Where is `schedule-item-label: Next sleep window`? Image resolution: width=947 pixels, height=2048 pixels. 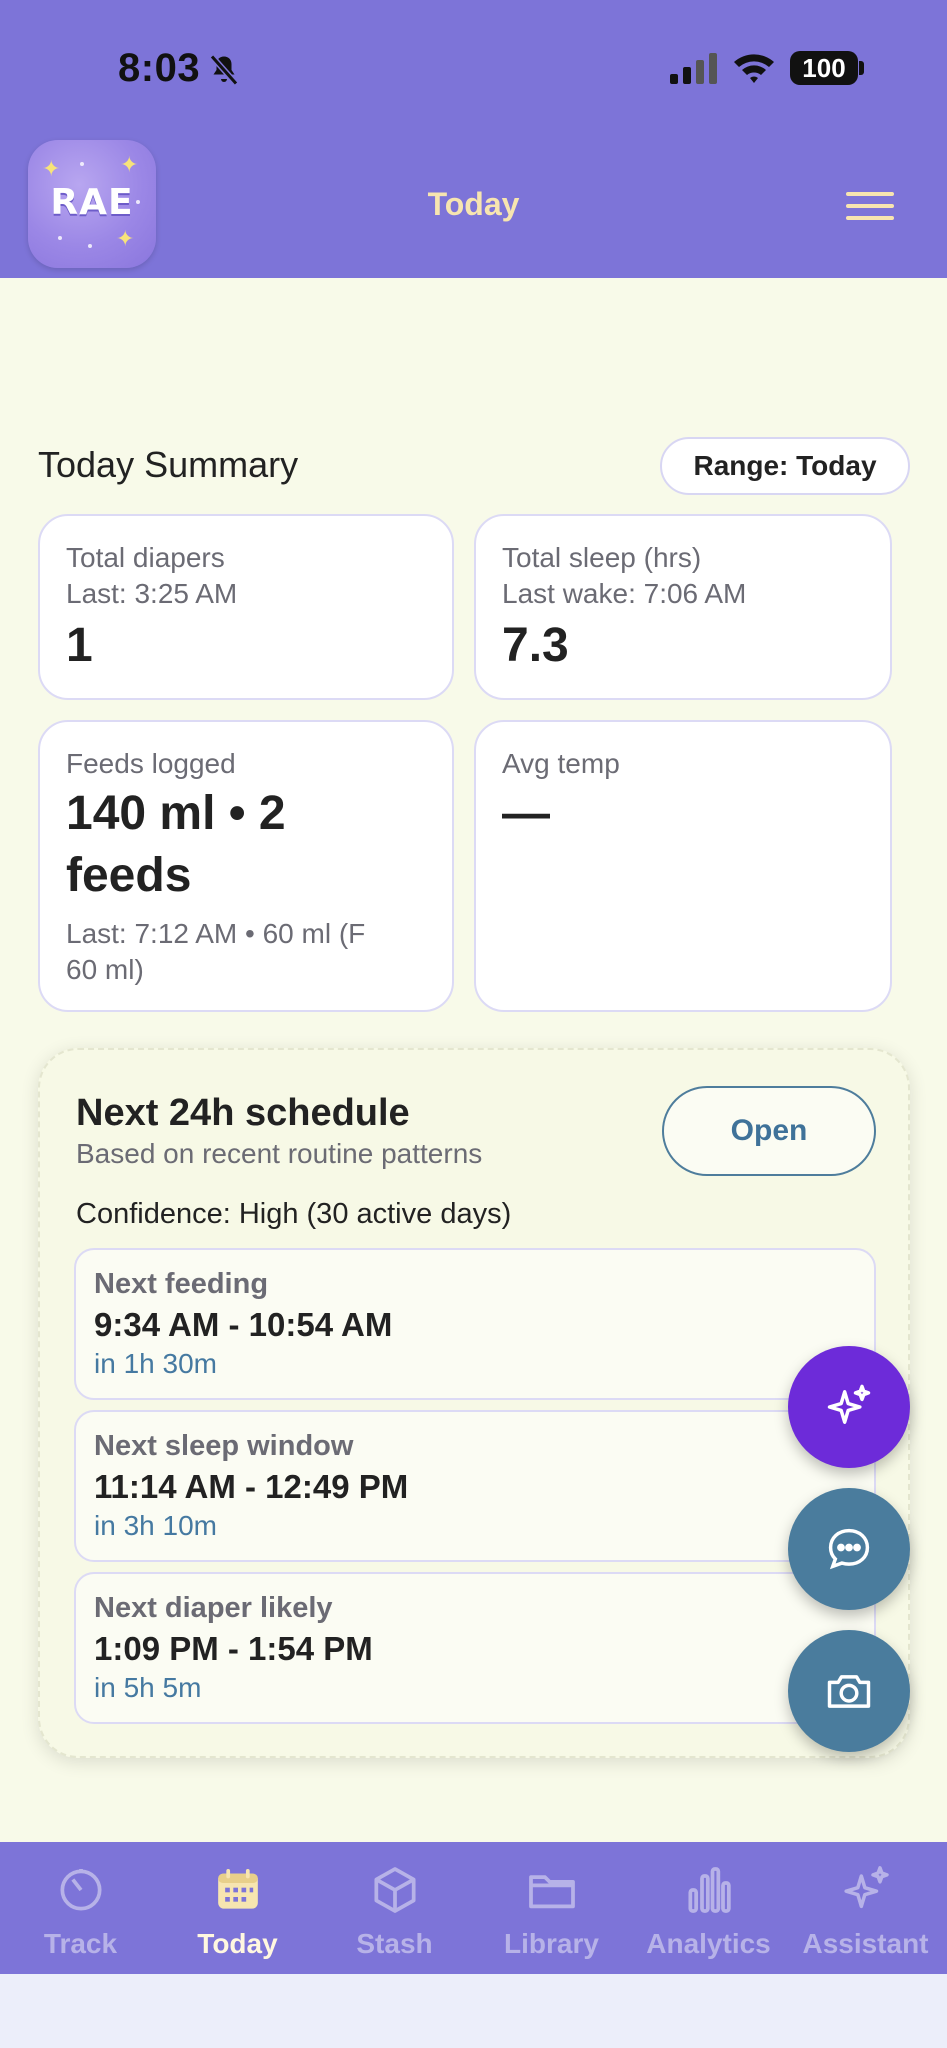
schedule-item-label: Next sleep window is located at coordinates (224, 1446).